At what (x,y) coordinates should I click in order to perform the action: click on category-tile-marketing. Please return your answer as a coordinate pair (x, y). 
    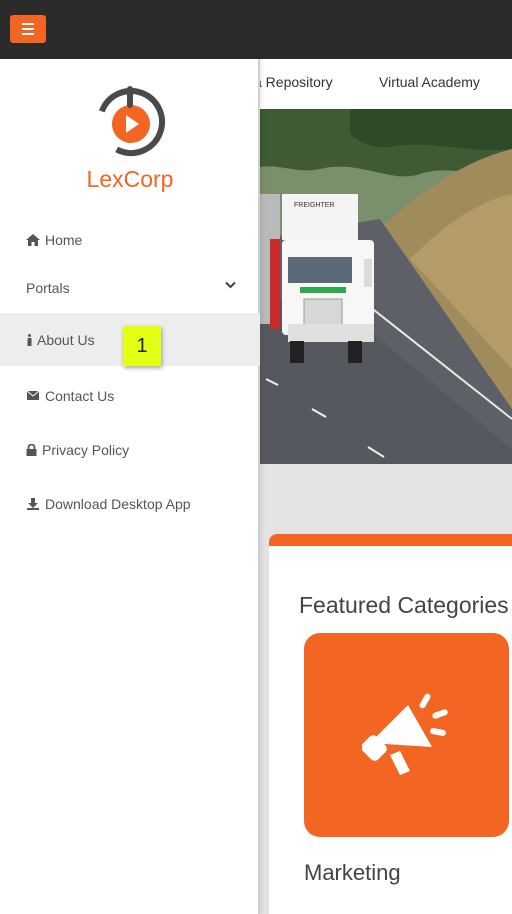
    Looking at the image, I should click on (406, 735).